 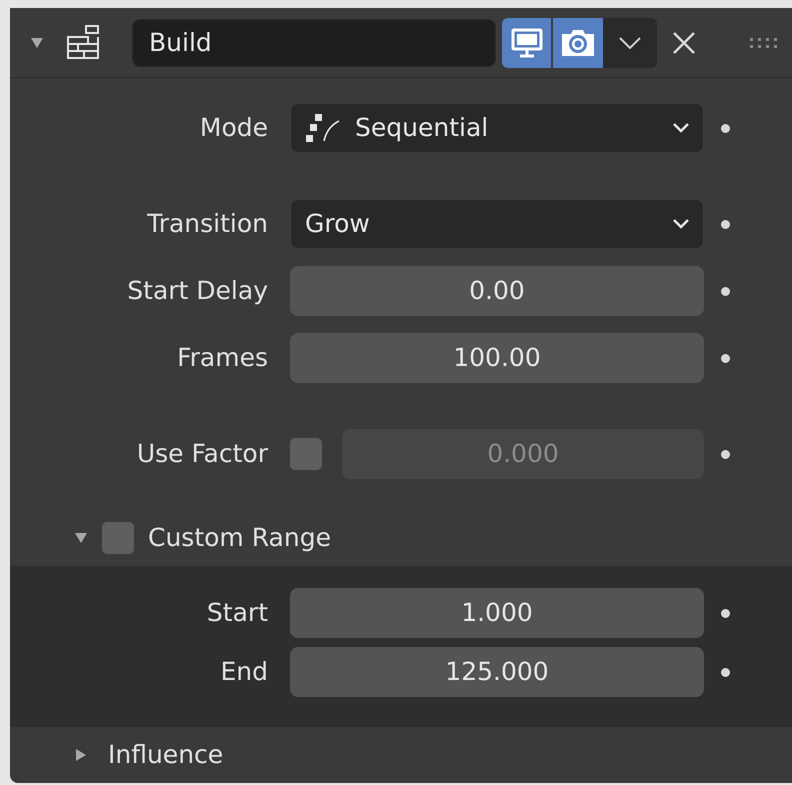 I want to click on field-label: Transition, so click(x=207, y=224).